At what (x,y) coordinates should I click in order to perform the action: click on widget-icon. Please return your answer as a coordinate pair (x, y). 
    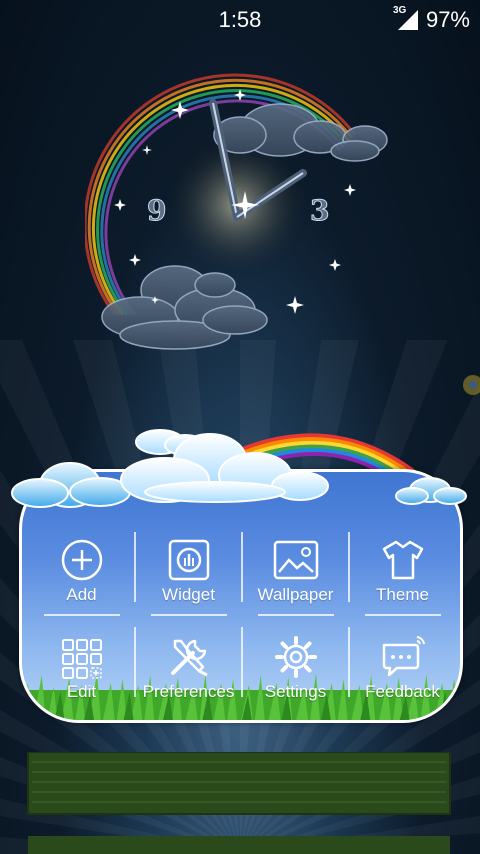
    Looking at the image, I should click on (188, 560).